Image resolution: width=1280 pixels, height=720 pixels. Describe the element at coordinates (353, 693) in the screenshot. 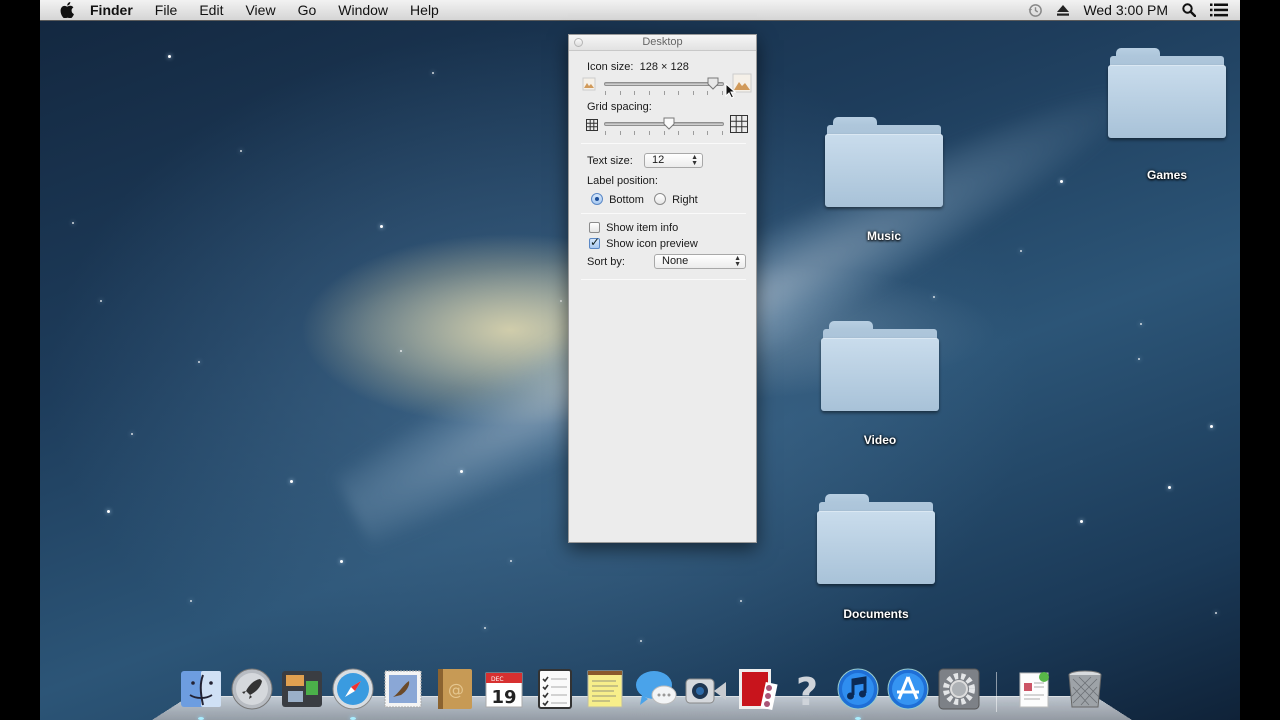

I see `dock-item-safari` at that location.